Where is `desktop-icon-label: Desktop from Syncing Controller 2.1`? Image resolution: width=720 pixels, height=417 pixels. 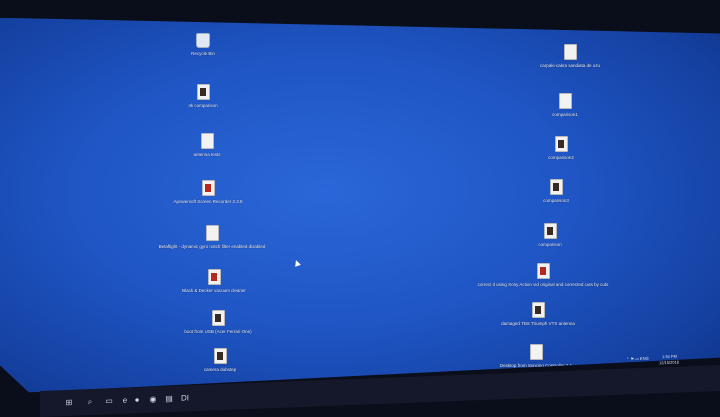 desktop-icon-label: Desktop from Syncing Controller 2.1 is located at coordinates (536, 365).